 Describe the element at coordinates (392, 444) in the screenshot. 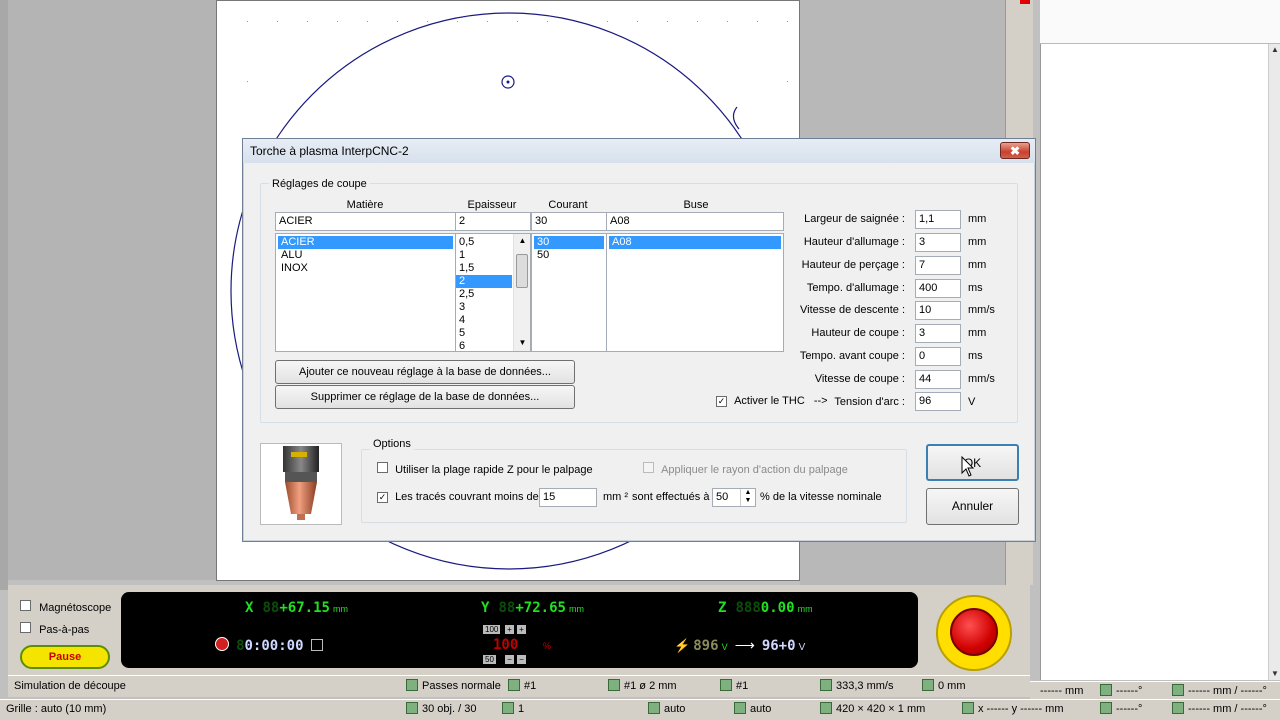

I see `options-label: Options` at that location.